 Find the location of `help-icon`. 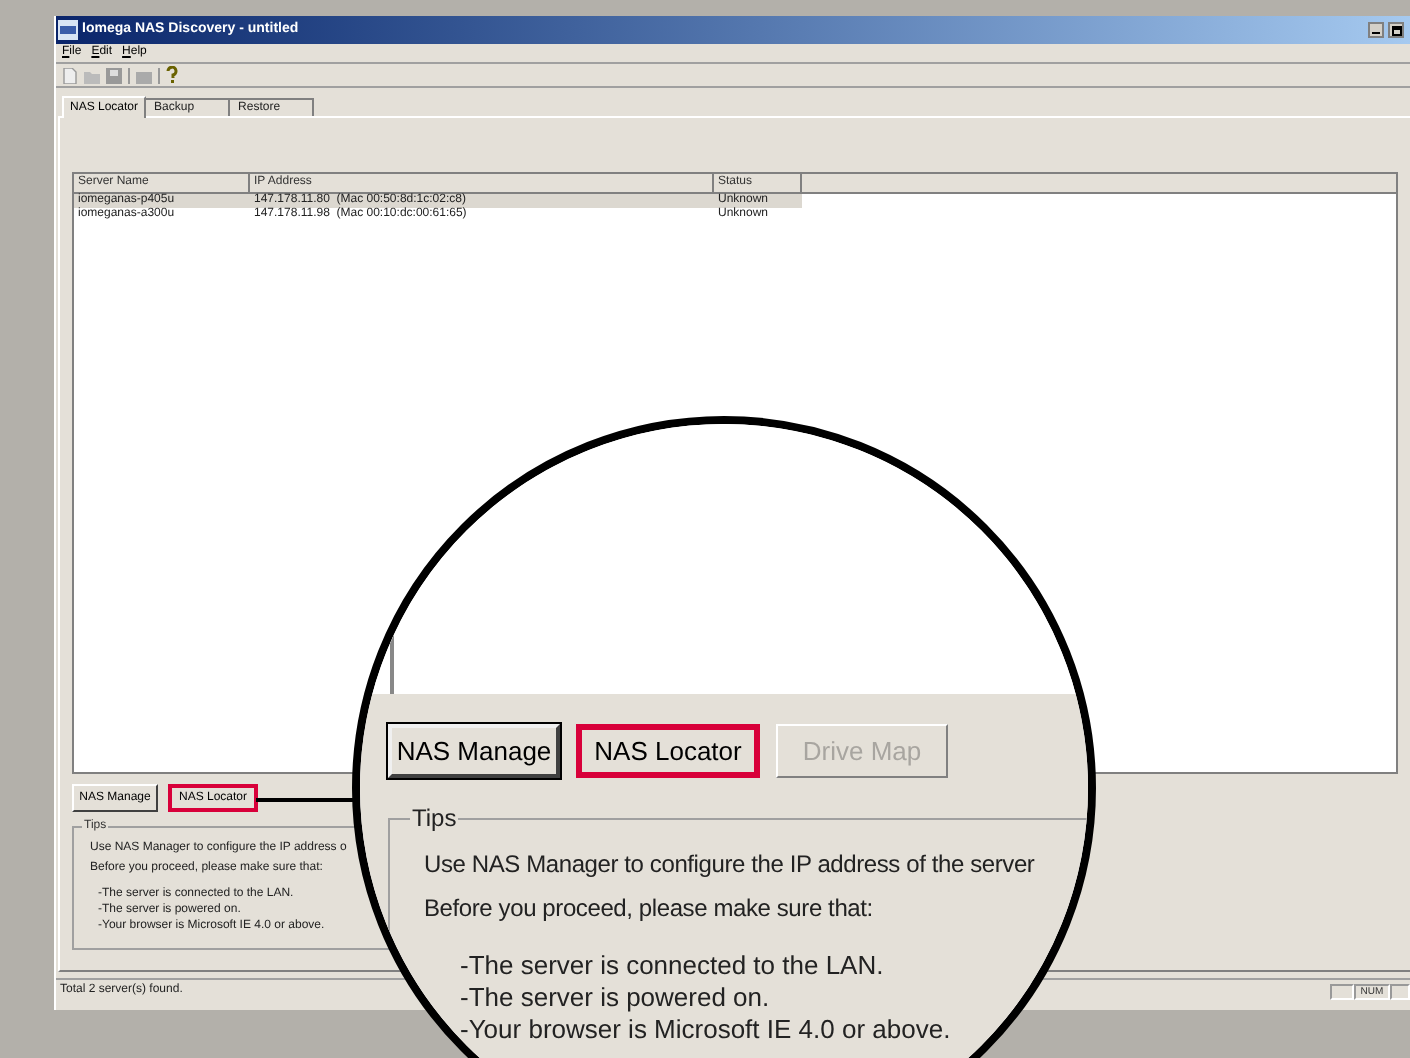

help-icon is located at coordinates (172, 75).